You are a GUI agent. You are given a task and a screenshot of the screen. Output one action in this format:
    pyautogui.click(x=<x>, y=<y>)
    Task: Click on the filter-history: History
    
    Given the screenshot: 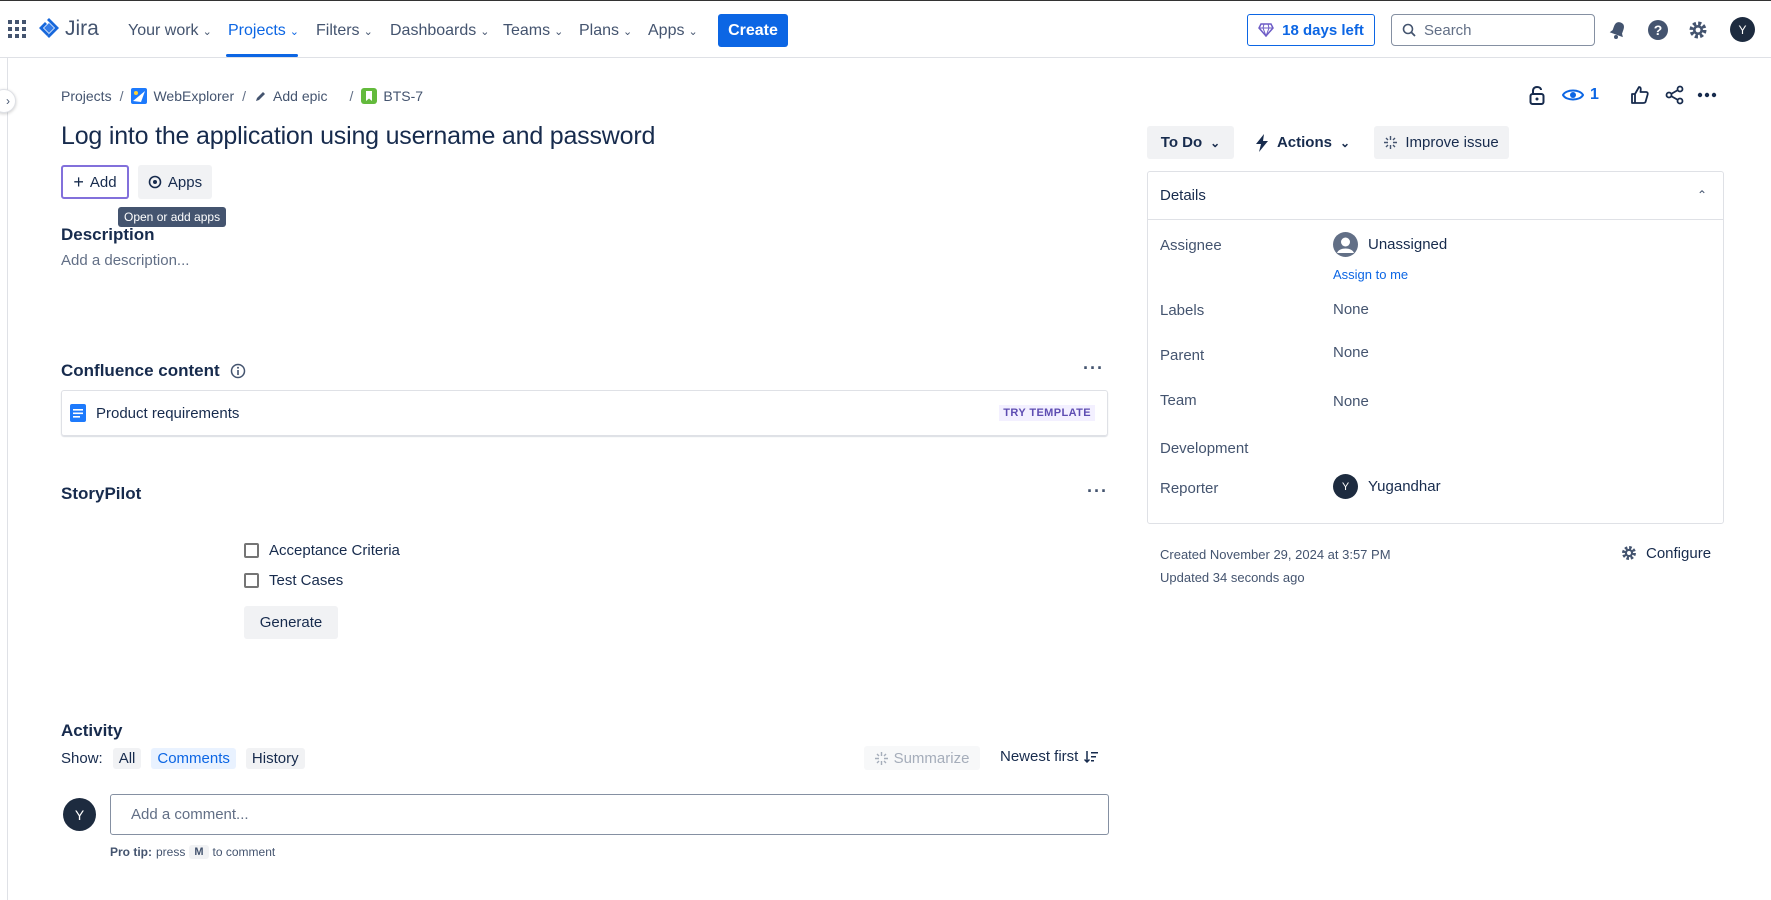 What is the action you would take?
    pyautogui.click(x=275, y=758)
    